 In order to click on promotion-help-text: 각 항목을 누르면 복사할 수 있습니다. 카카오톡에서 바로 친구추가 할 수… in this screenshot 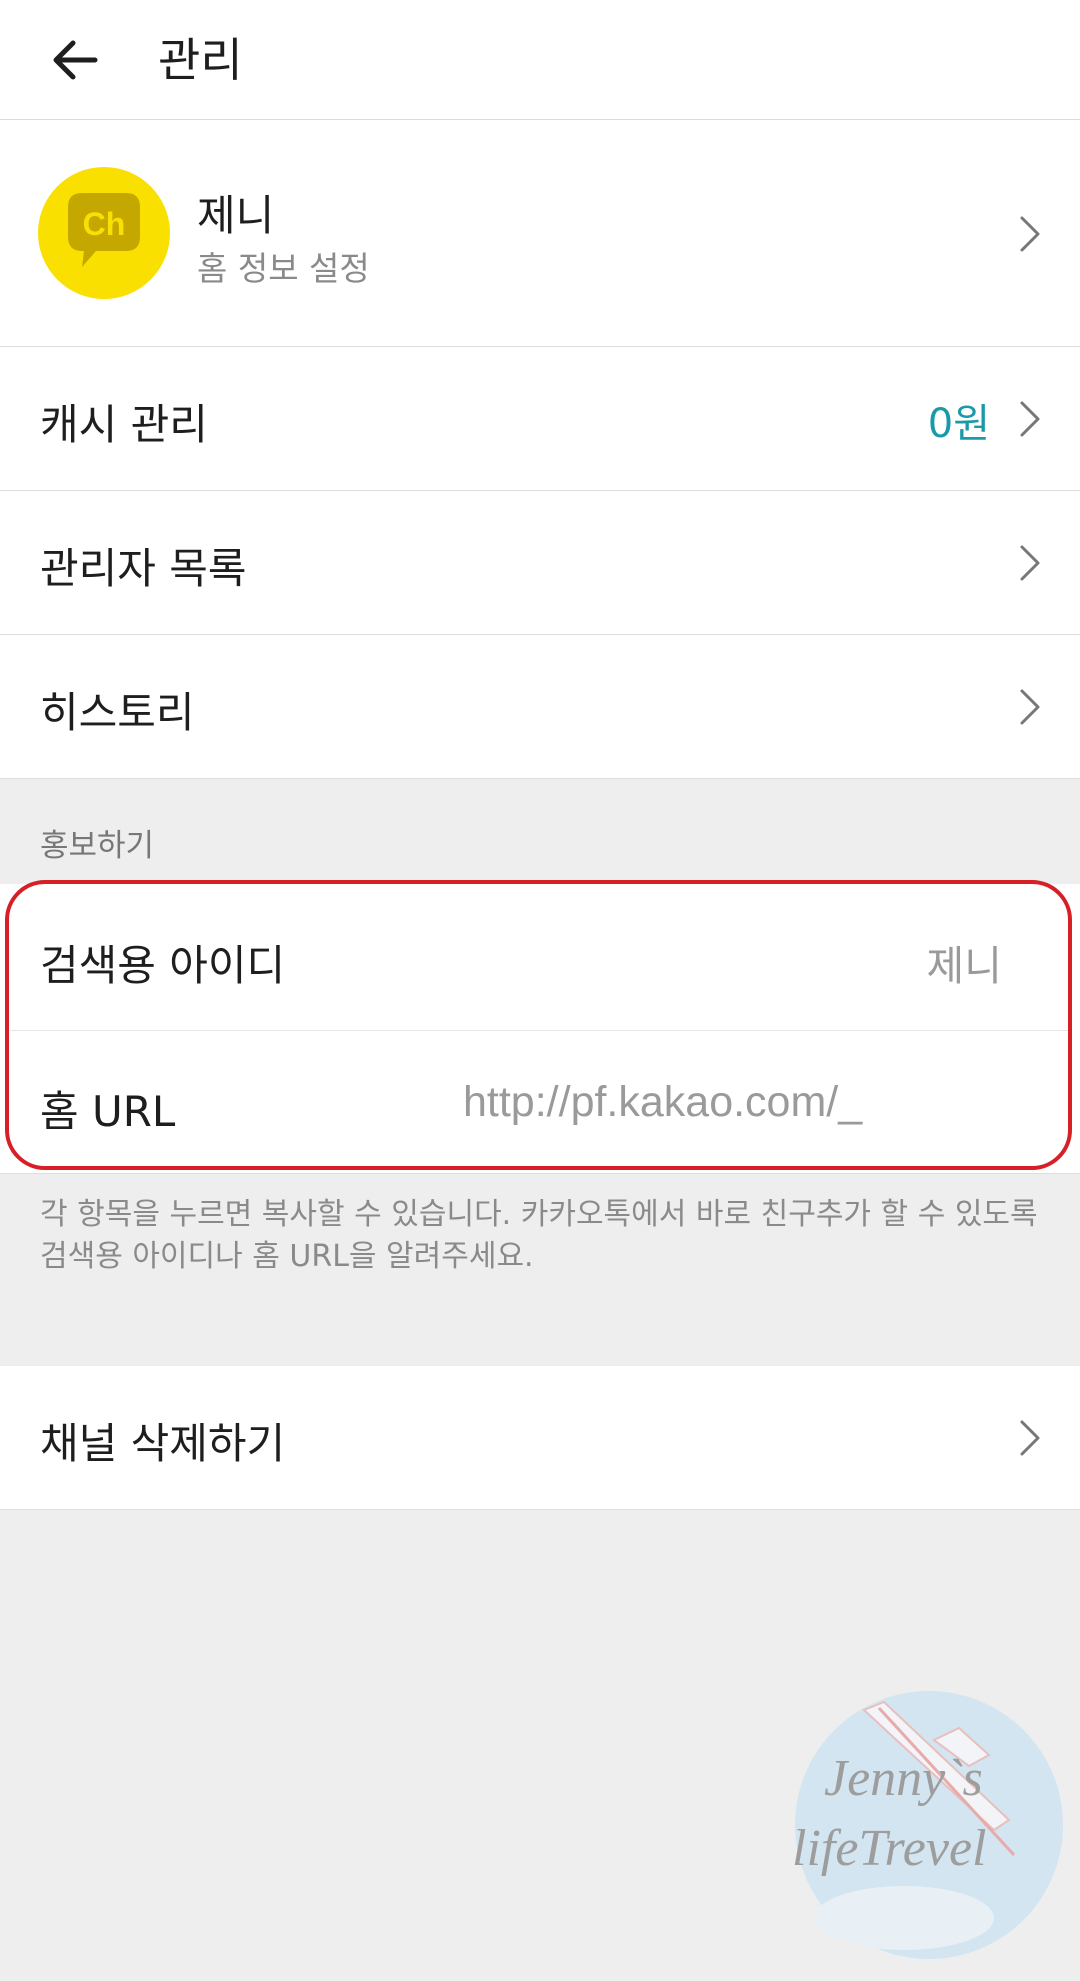, I will do `click(539, 1235)`.